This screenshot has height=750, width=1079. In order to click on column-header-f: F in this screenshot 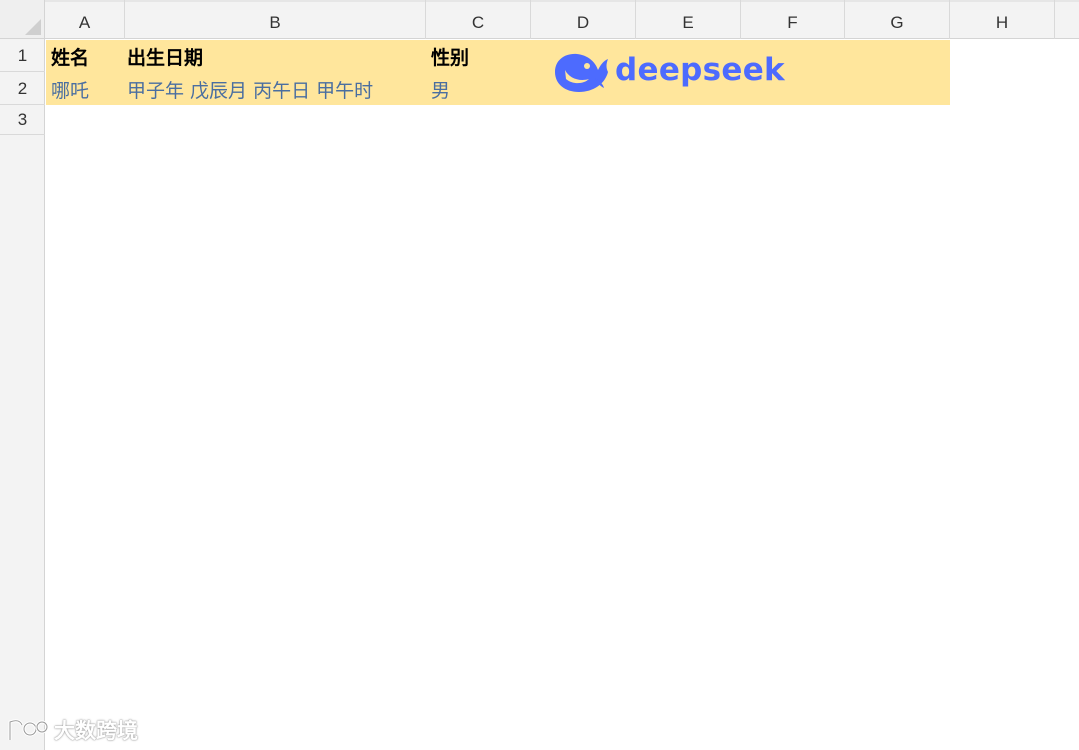, I will do `click(793, 19)`.